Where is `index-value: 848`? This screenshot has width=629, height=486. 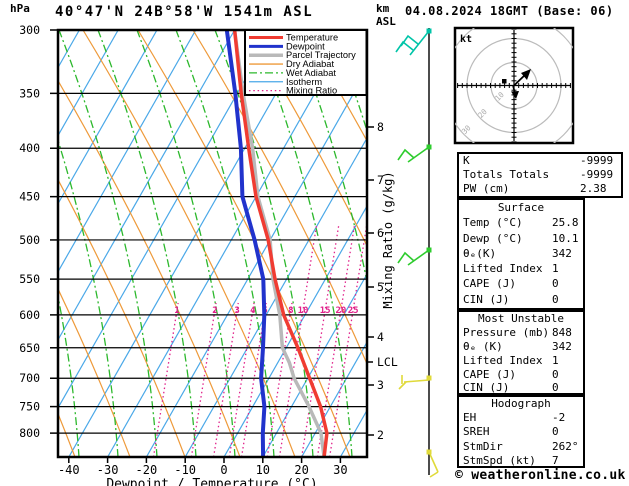
index-value: 848 is located at coordinates (562, 332).